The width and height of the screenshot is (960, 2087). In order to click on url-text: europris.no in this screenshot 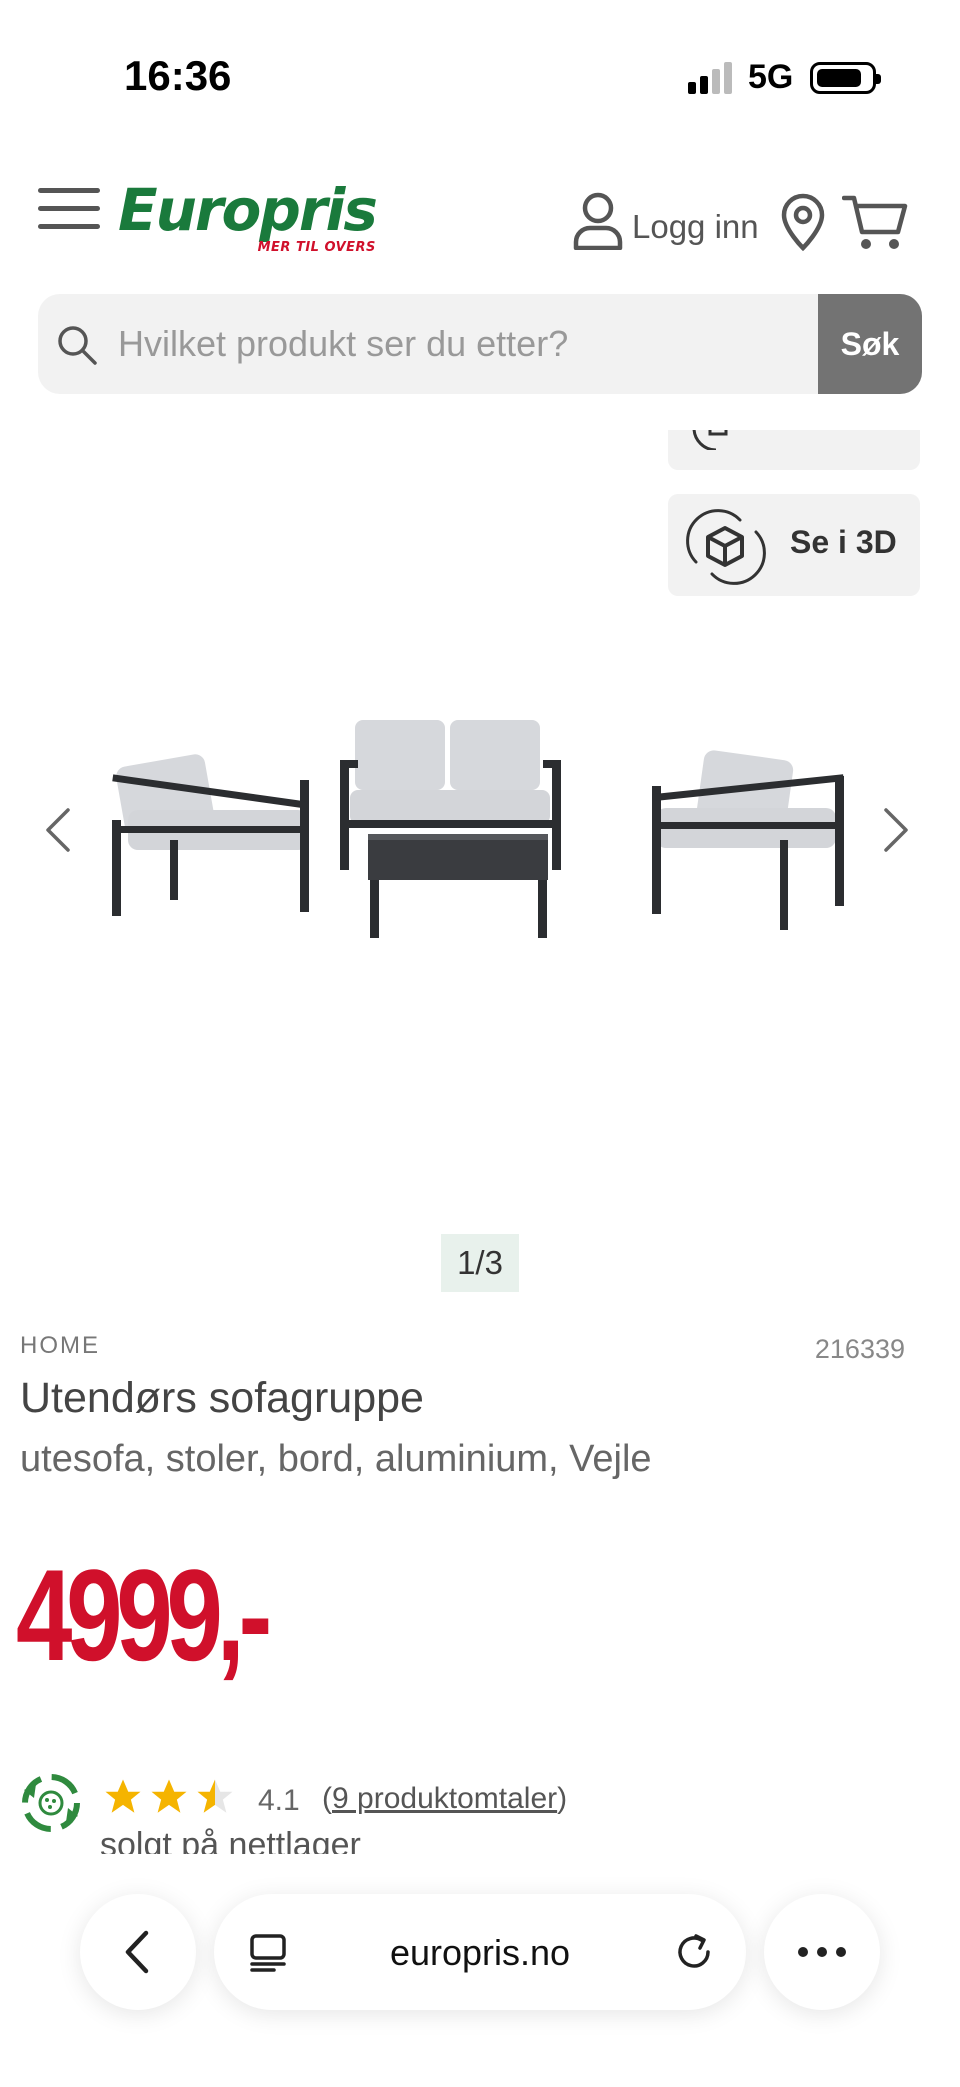, I will do `click(480, 1952)`.